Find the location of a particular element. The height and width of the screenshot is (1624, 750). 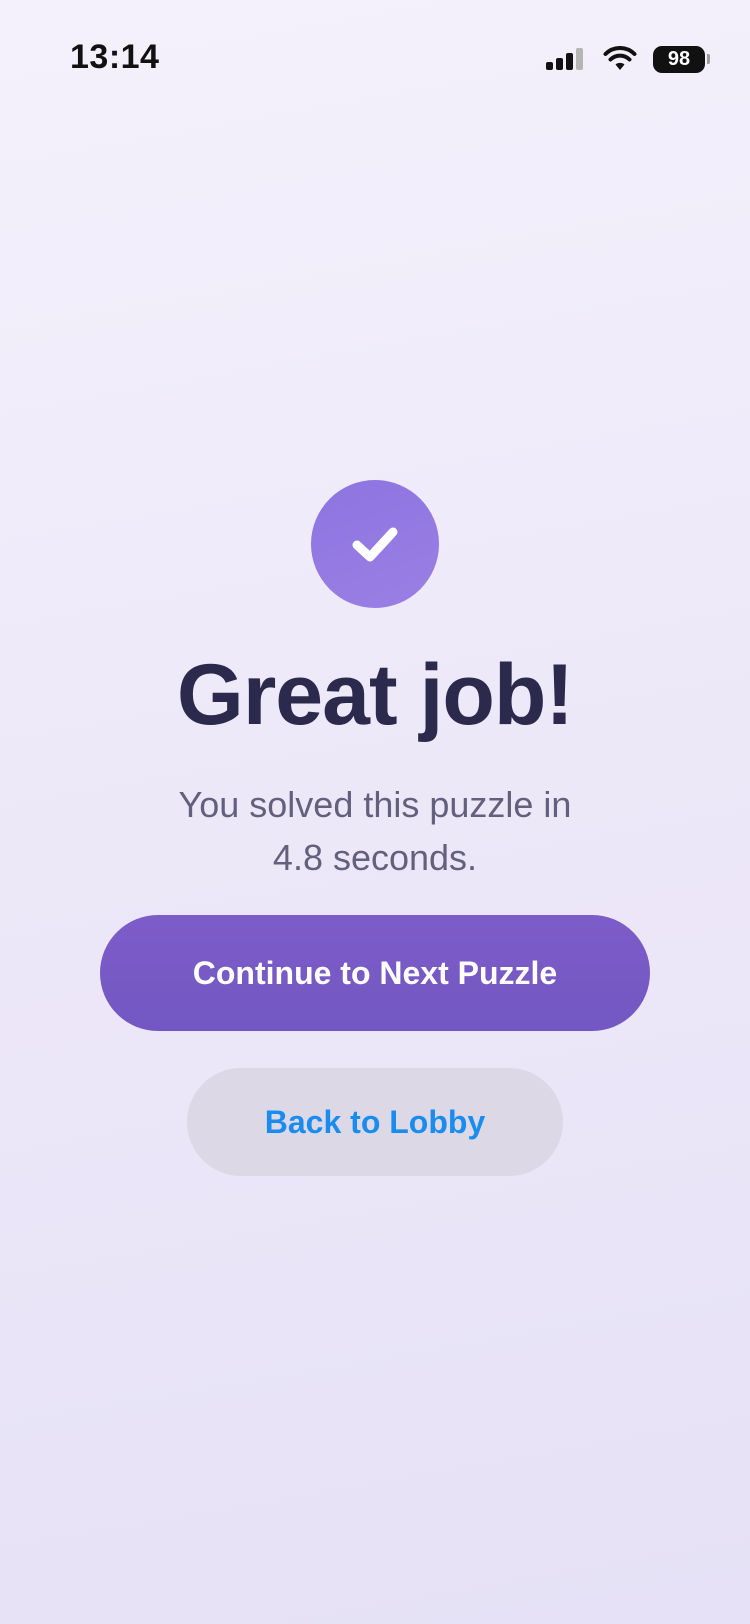

wifi-icon is located at coordinates (620, 58).